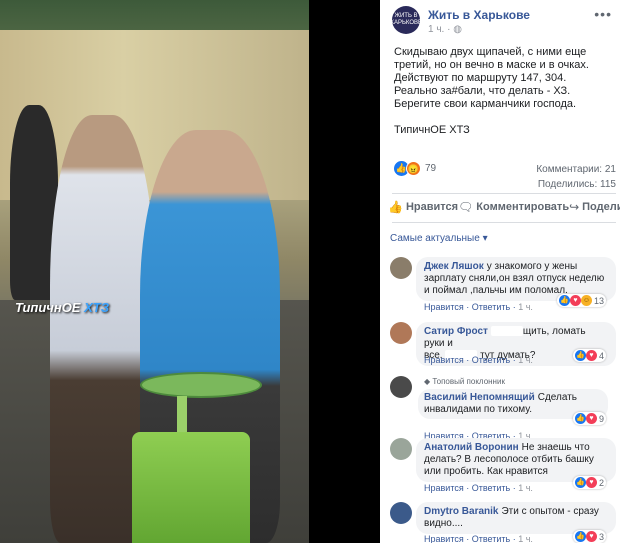 The width and height of the screenshot is (620, 543). Describe the element at coordinates (601, 418) in the screenshot. I see `reaction-count: 9` at that location.